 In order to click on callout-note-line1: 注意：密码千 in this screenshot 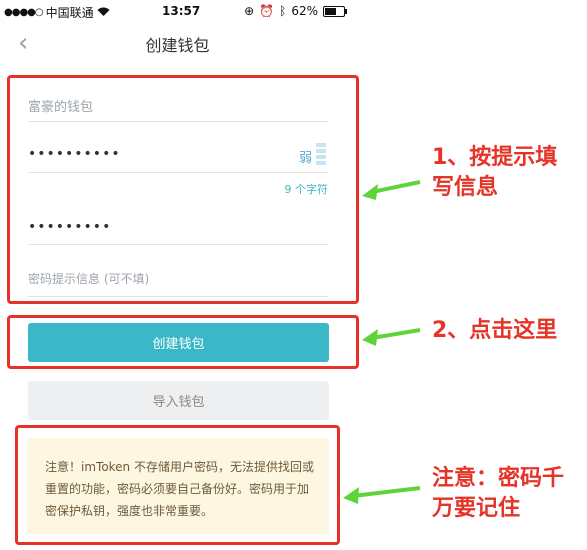, I will do `click(498, 478)`.